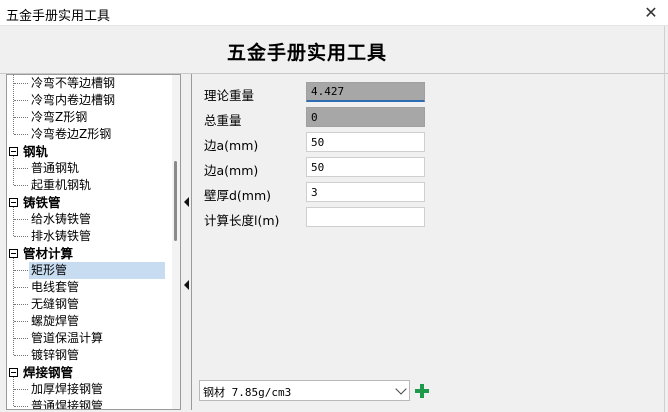 This screenshot has width=668, height=412. Describe the element at coordinates (401, 389) in the screenshot. I see `chevron-down-icon` at that location.